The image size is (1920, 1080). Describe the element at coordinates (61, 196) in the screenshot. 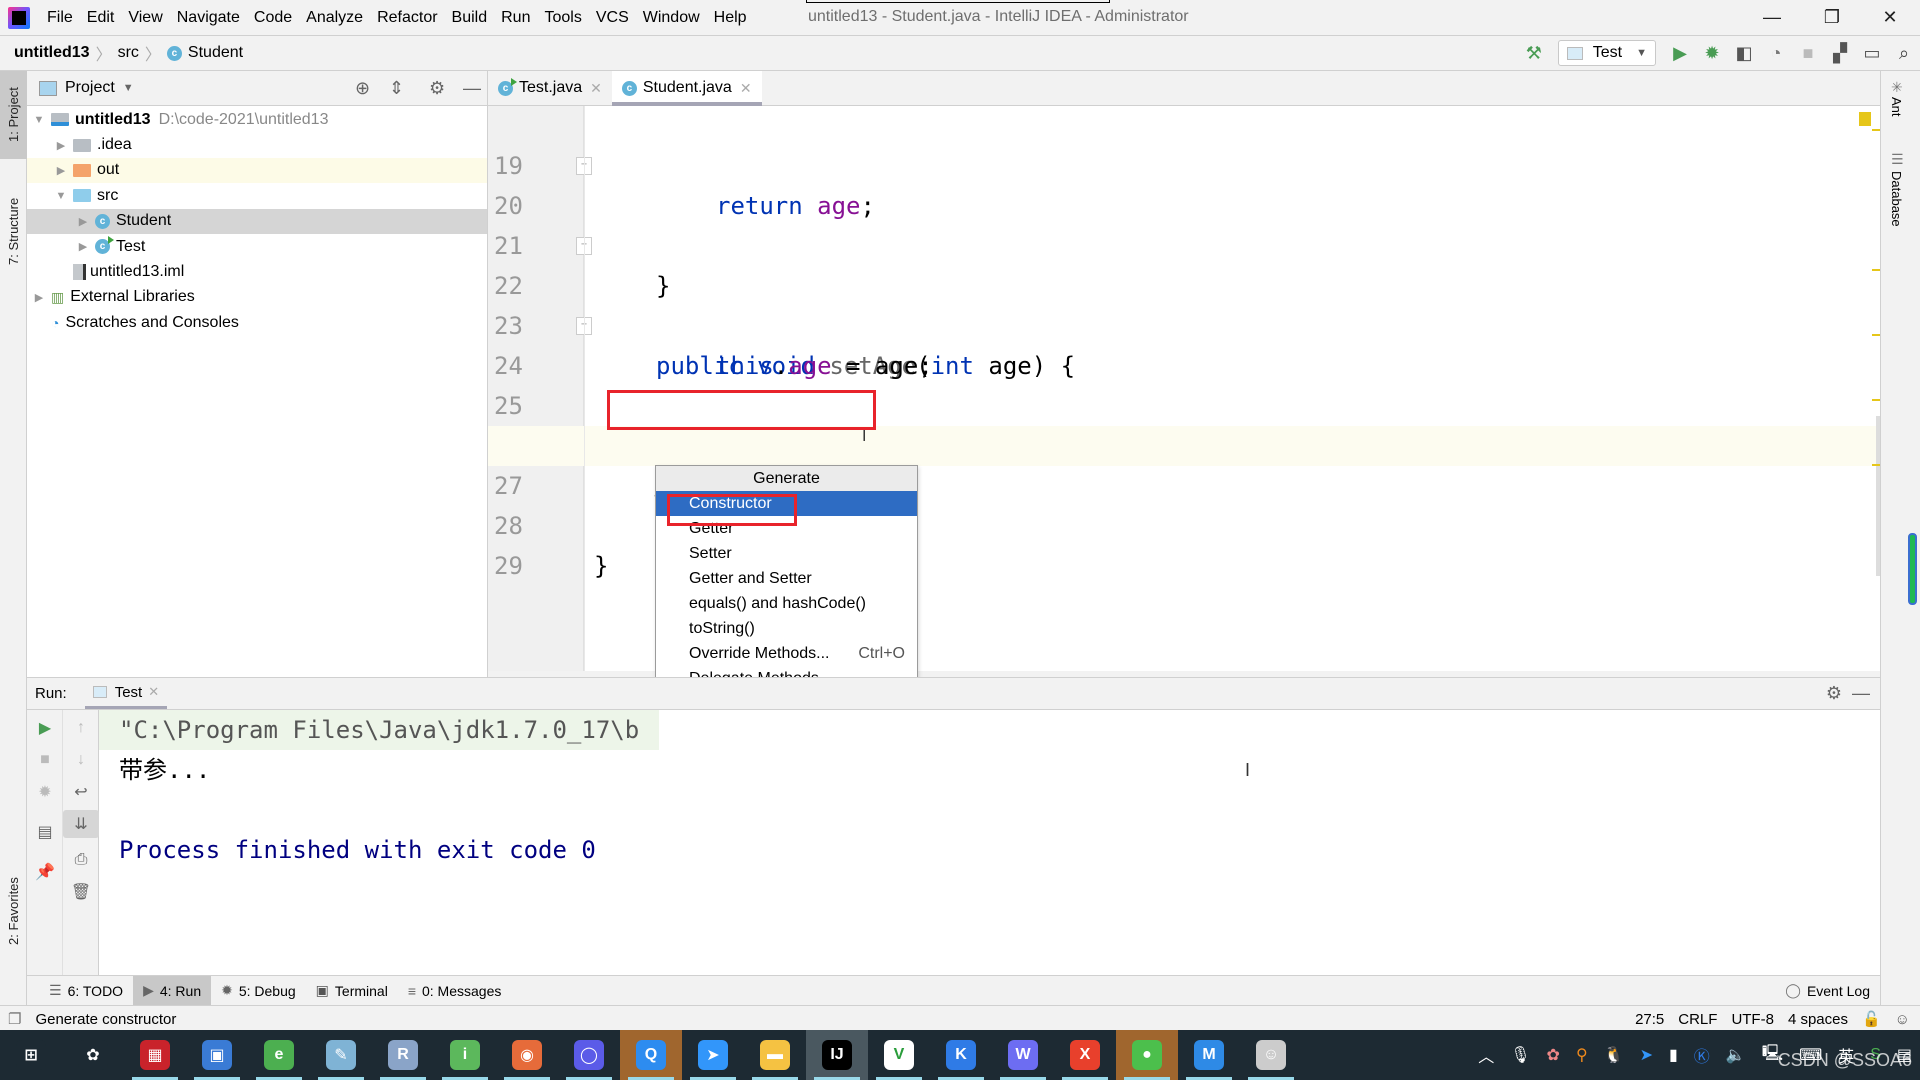

I see `expand-arrow-icon: ▼` at that location.